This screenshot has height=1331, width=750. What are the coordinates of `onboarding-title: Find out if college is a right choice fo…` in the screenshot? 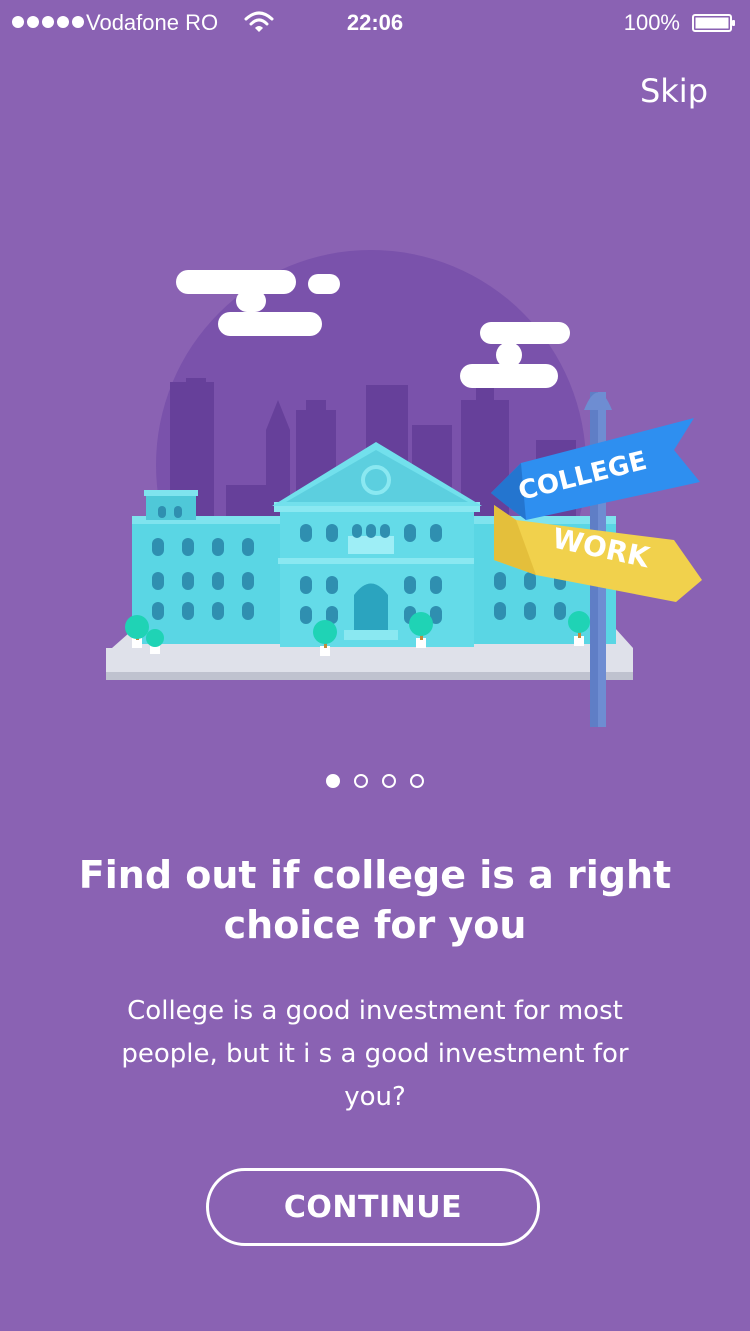 It's located at (375, 900).